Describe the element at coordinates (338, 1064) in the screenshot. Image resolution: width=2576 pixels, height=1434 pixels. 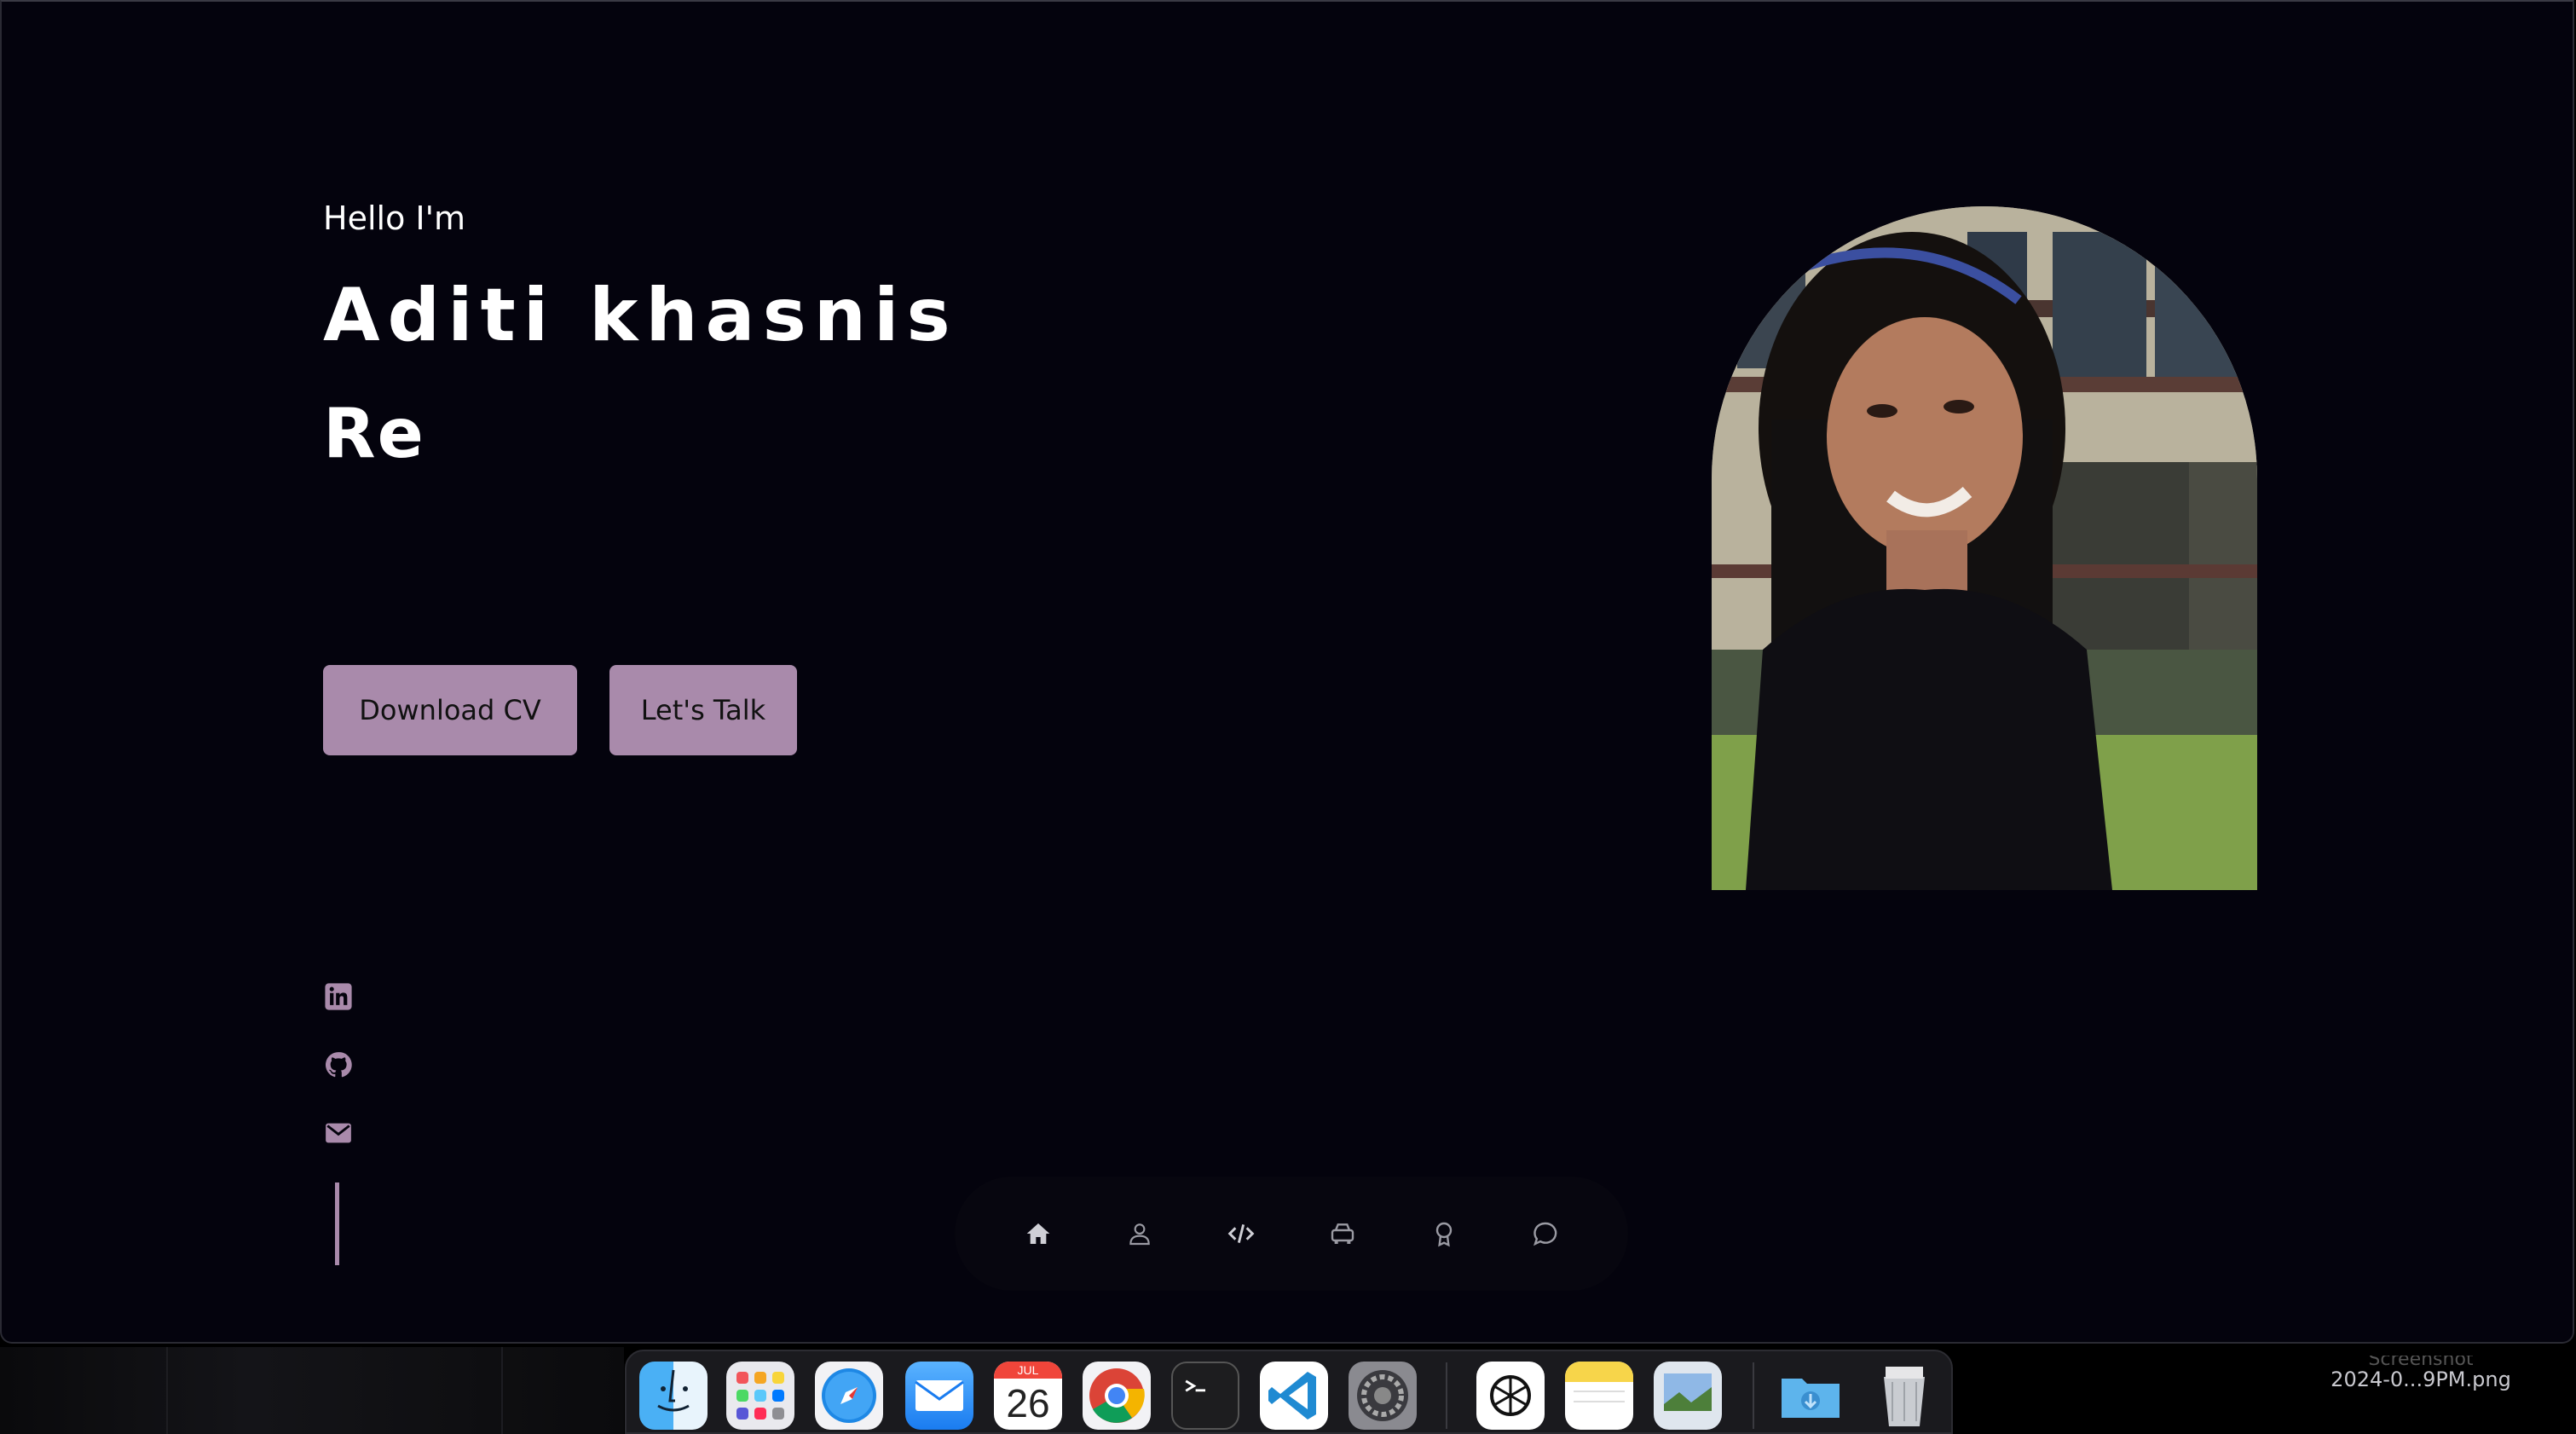
I see `github-icon` at that location.